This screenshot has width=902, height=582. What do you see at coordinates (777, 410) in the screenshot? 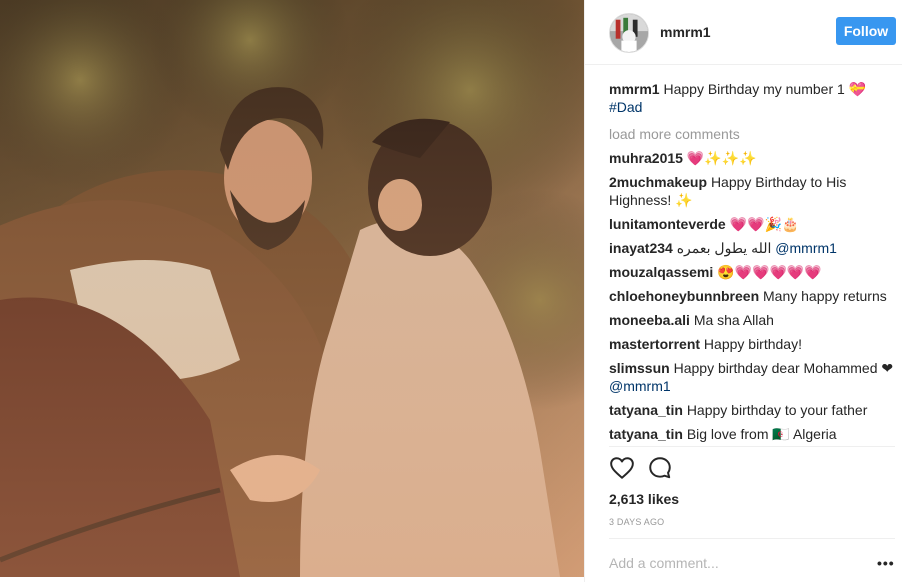
I see `comment-text: Happy birthday to your father` at bounding box center [777, 410].